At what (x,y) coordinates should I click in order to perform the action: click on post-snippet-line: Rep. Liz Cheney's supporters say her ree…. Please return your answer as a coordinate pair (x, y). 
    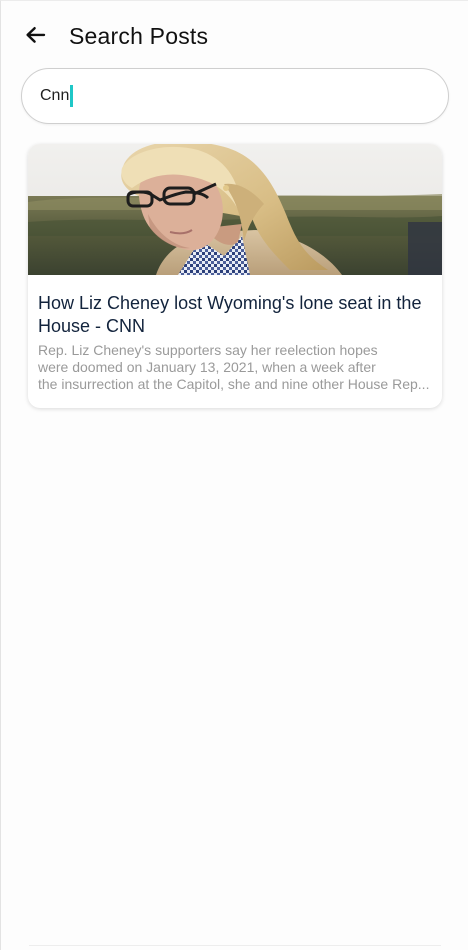
    Looking at the image, I should click on (208, 350).